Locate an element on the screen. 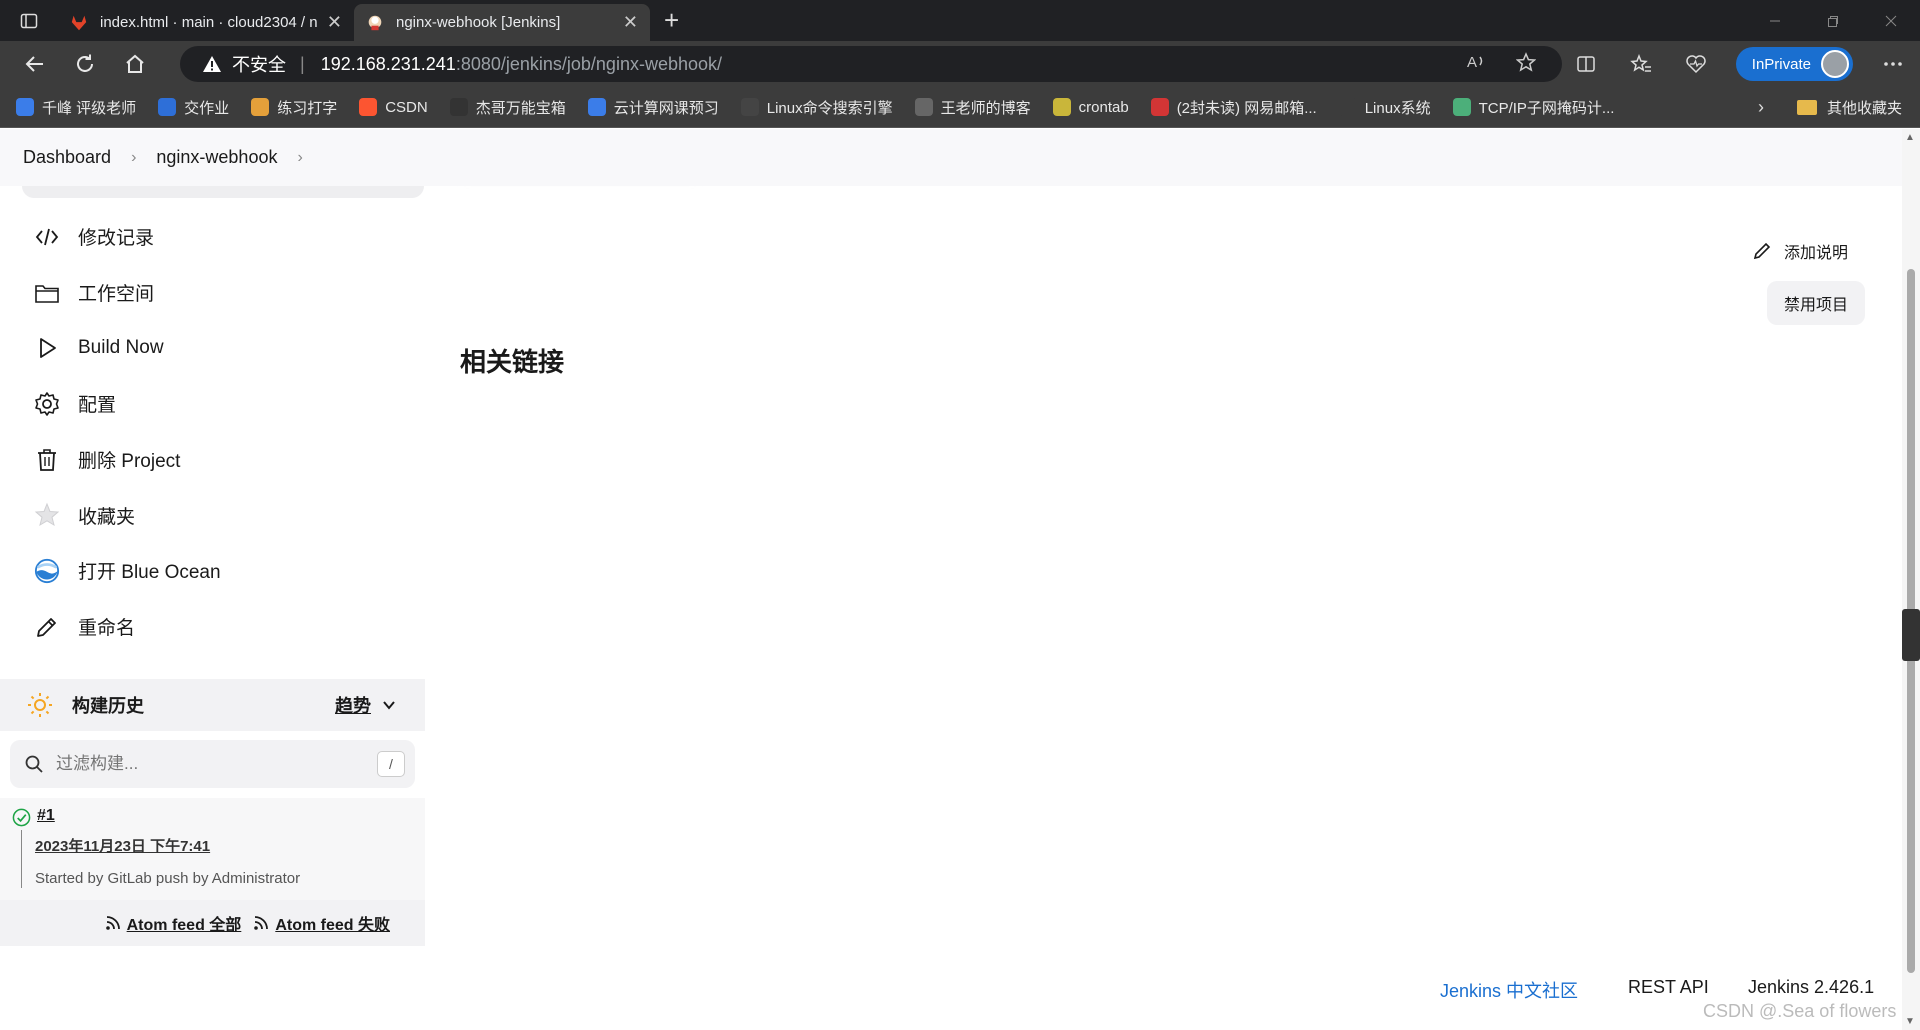  page-scrollbar: ▲ ▼ is located at coordinates (1911, 579).